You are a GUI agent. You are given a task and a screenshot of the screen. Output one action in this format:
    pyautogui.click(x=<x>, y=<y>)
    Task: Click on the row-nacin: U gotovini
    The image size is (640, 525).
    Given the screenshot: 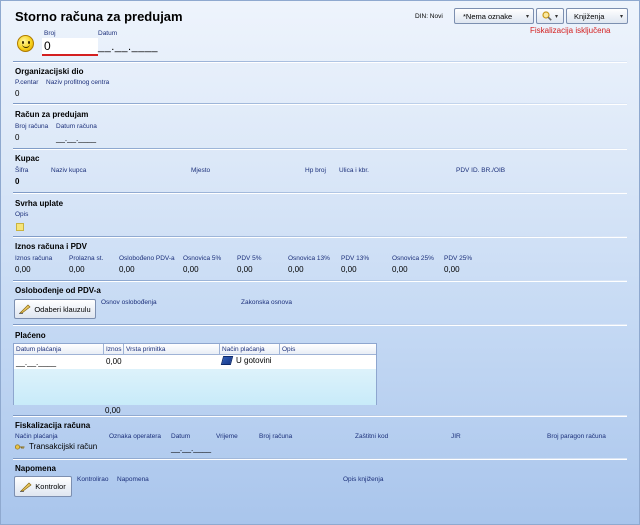 What is the action you would take?
    pyautogui.click(x=246, y=360)
    